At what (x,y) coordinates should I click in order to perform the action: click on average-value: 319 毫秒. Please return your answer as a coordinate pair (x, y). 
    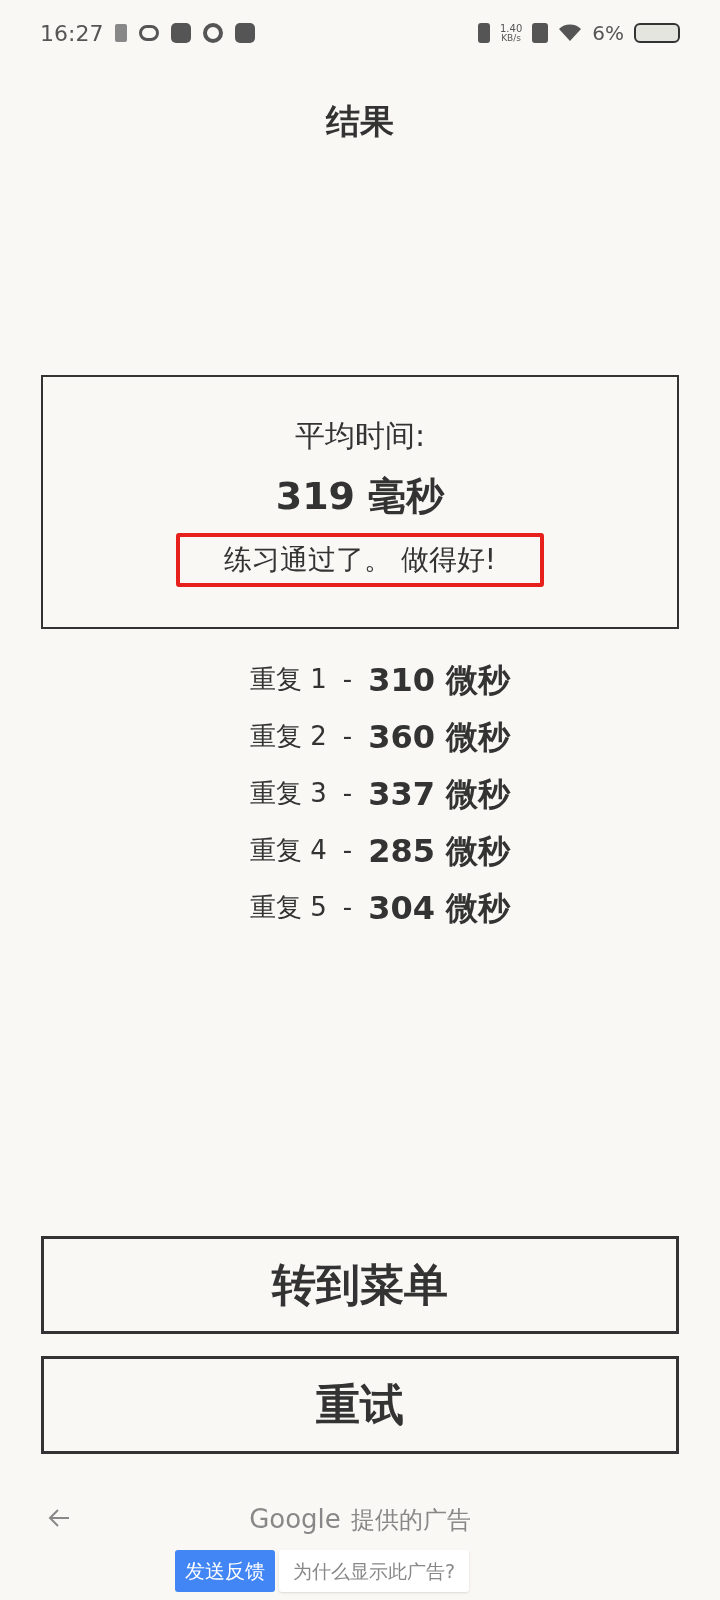
    Looking at the image, I should click on (360, 496).